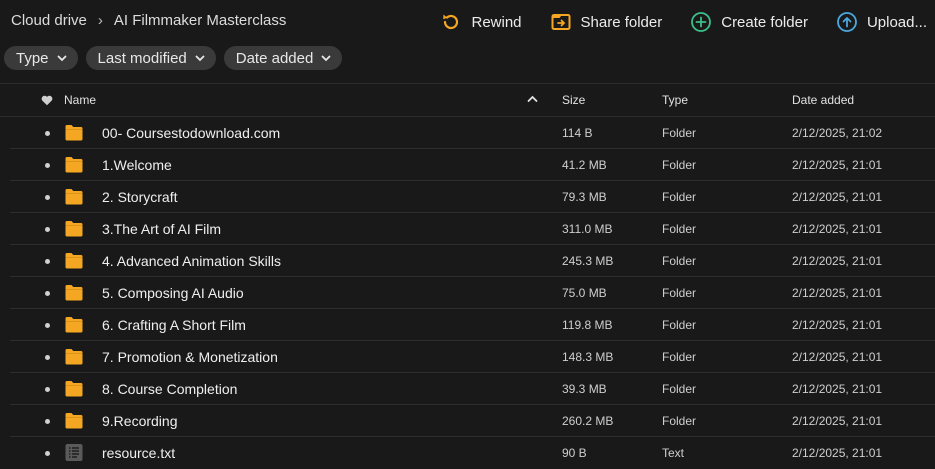 The height and width of the screenshot is (469, 935). What do you see at coordinates (675, 100) in the screenshot?
I see `column-header-type: Type` at bounding box center [675, 100].